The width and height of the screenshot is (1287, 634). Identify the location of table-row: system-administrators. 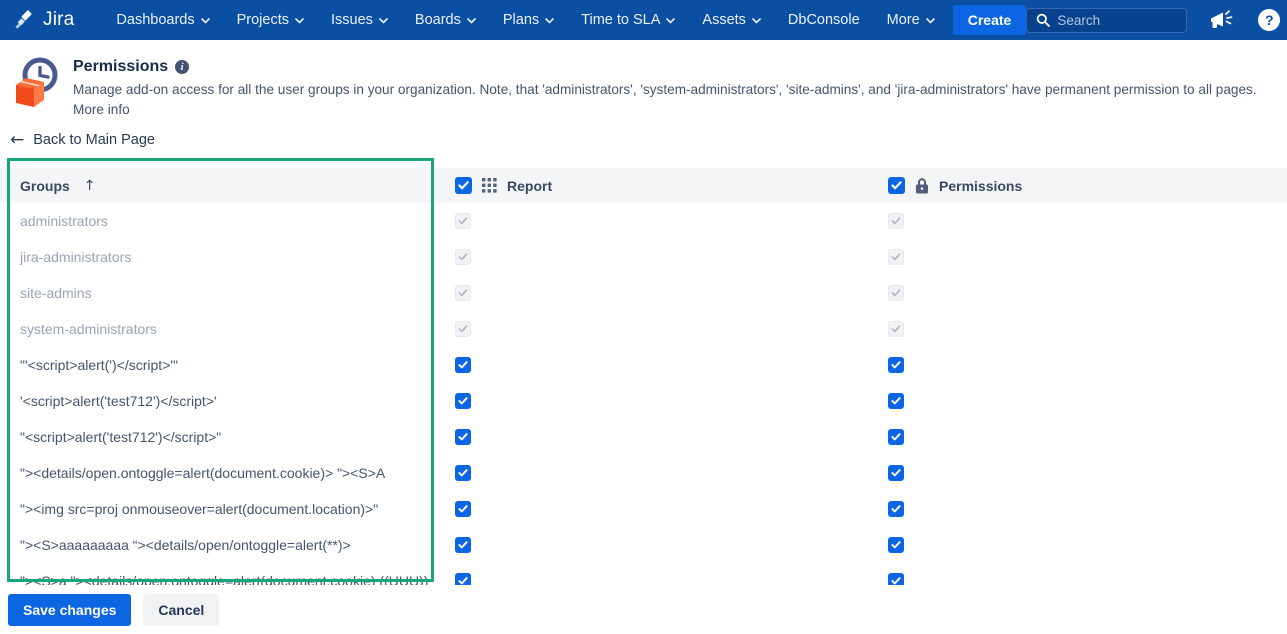
(643, 329).